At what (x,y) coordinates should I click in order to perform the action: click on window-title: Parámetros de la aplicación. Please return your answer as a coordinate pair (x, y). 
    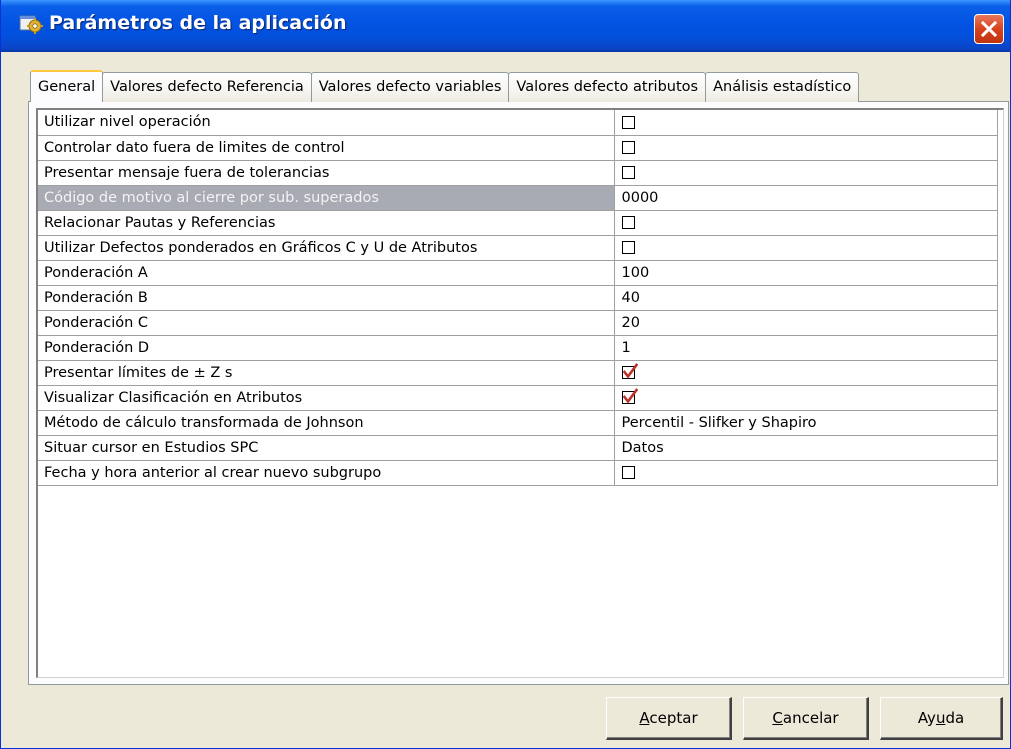
    Looking at the image, I should click on (198, 23).